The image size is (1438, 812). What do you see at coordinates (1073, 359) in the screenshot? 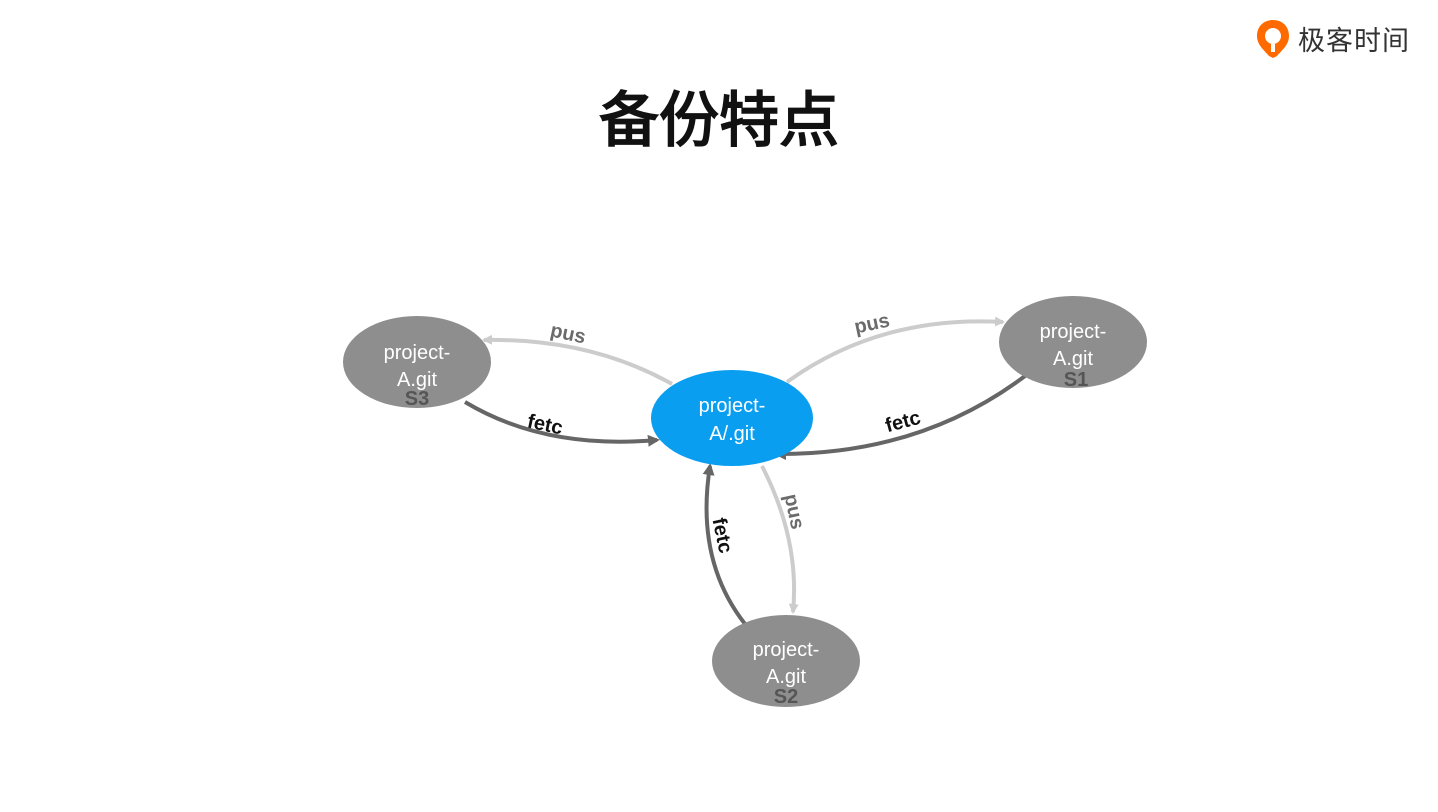
I see `node-s1-line2: A.git` at bounding box center [1073, 359].